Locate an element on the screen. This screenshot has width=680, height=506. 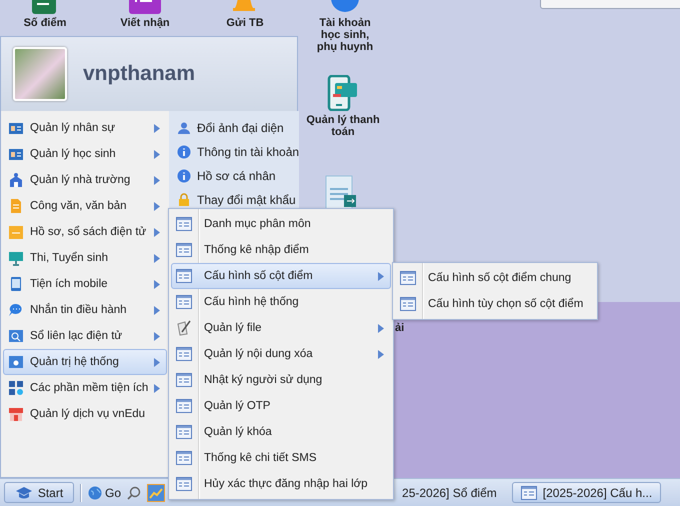
menu-item: Thống kê nhập điểm is located at coordinates (281, 250).